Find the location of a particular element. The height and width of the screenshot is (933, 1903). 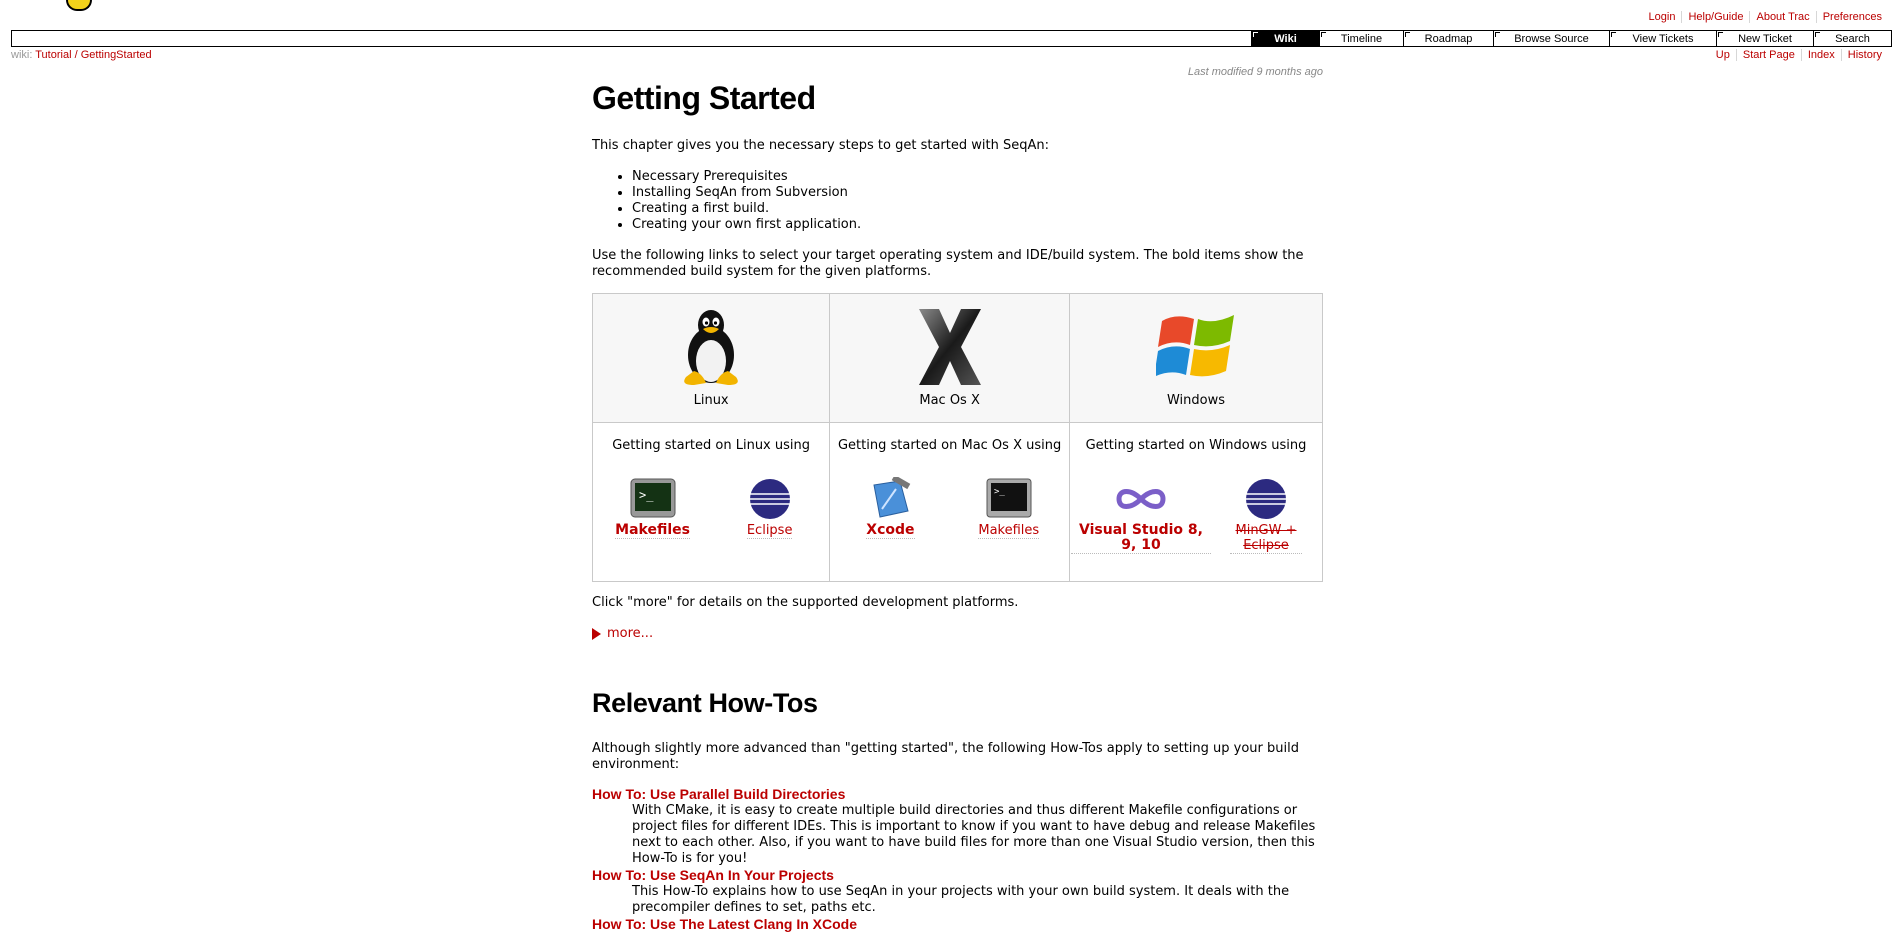

tab-view-tickets: View Tickets is located at coordinates (1662, 38).